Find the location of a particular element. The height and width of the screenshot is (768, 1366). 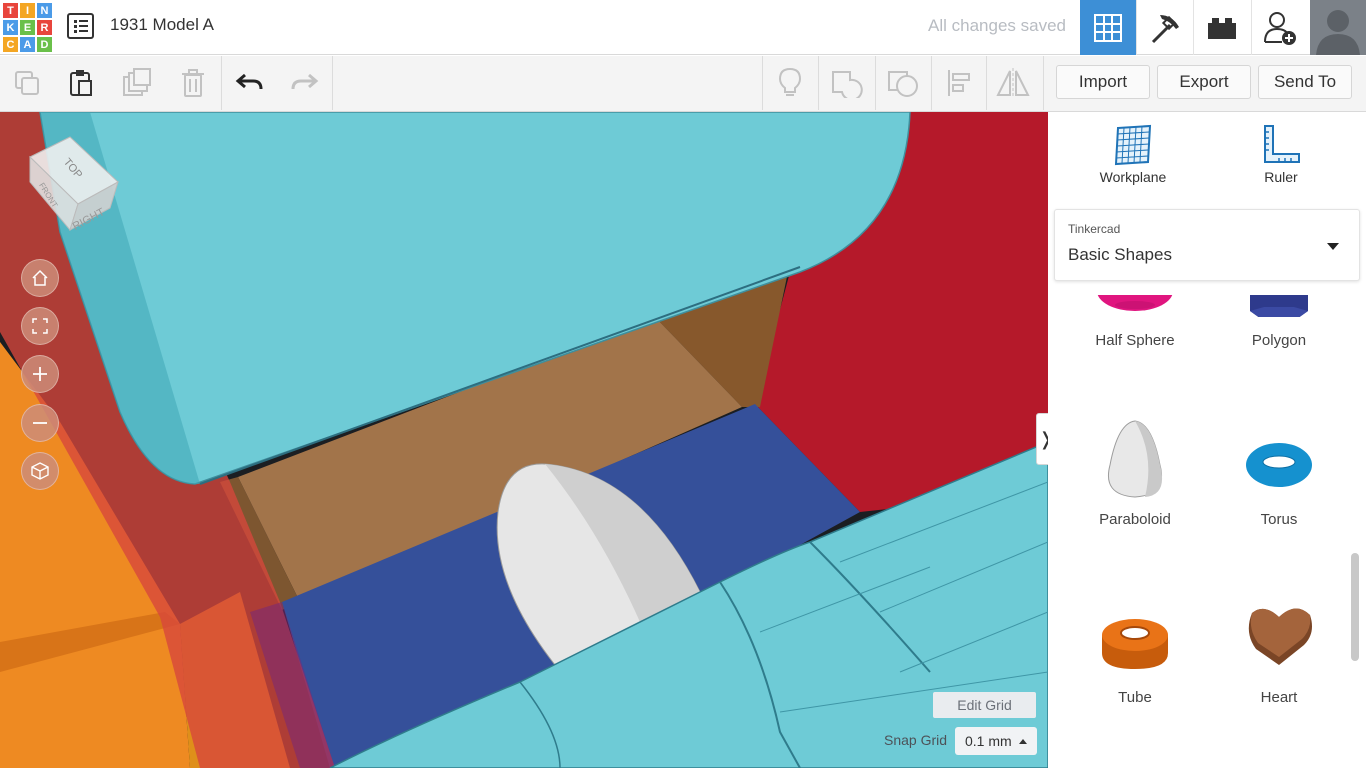

logo-letter: R is located at coordinates (44, 27).